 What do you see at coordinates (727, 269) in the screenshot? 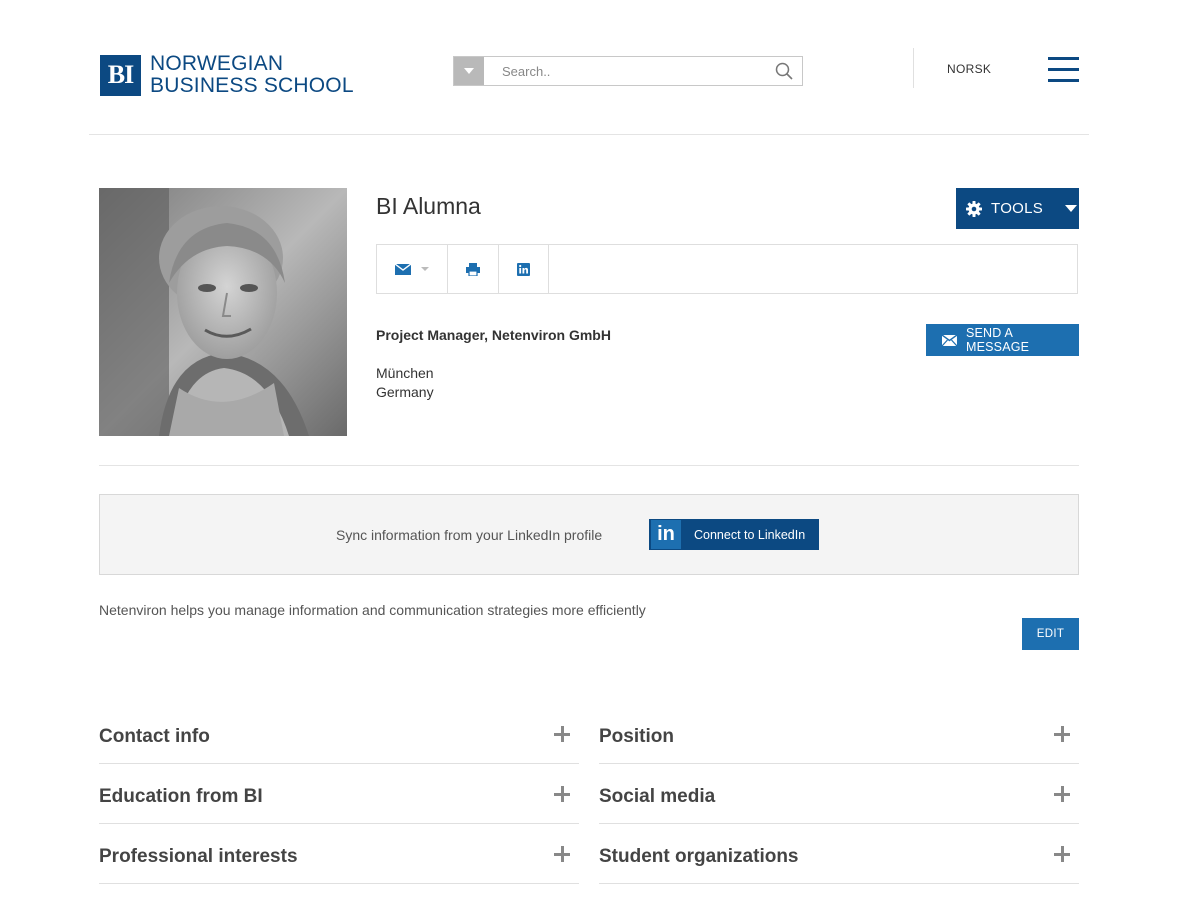
I see `share-toolbar` at bounding box center [727, 269].